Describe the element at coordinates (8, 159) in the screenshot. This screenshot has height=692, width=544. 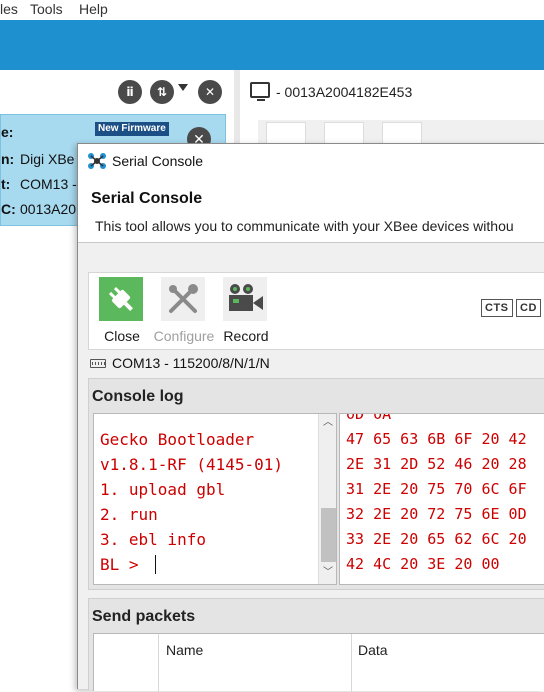
I see `device-field-label: n:` at that location.